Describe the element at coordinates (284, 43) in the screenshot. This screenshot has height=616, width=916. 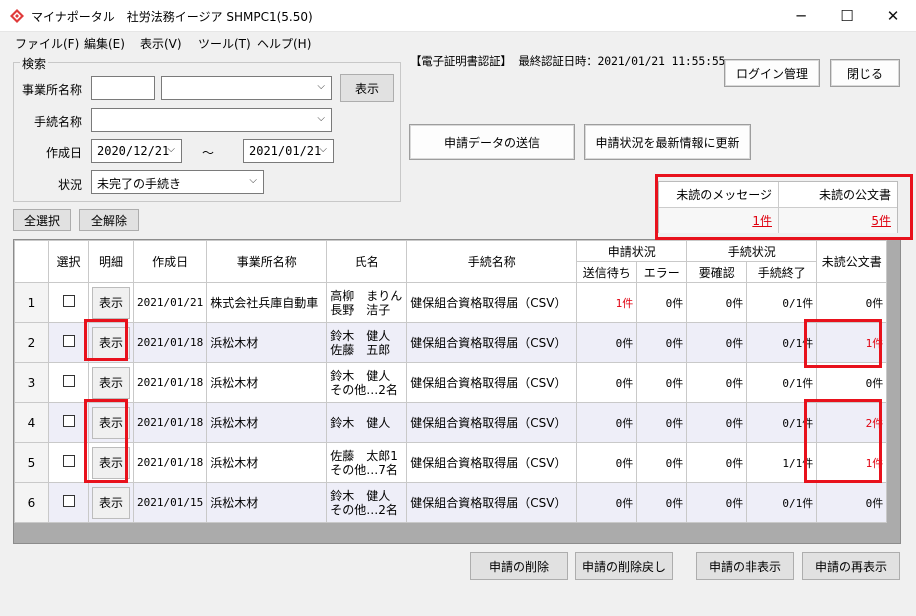
I see `menu-help: ヘルプ(H)` at that location.